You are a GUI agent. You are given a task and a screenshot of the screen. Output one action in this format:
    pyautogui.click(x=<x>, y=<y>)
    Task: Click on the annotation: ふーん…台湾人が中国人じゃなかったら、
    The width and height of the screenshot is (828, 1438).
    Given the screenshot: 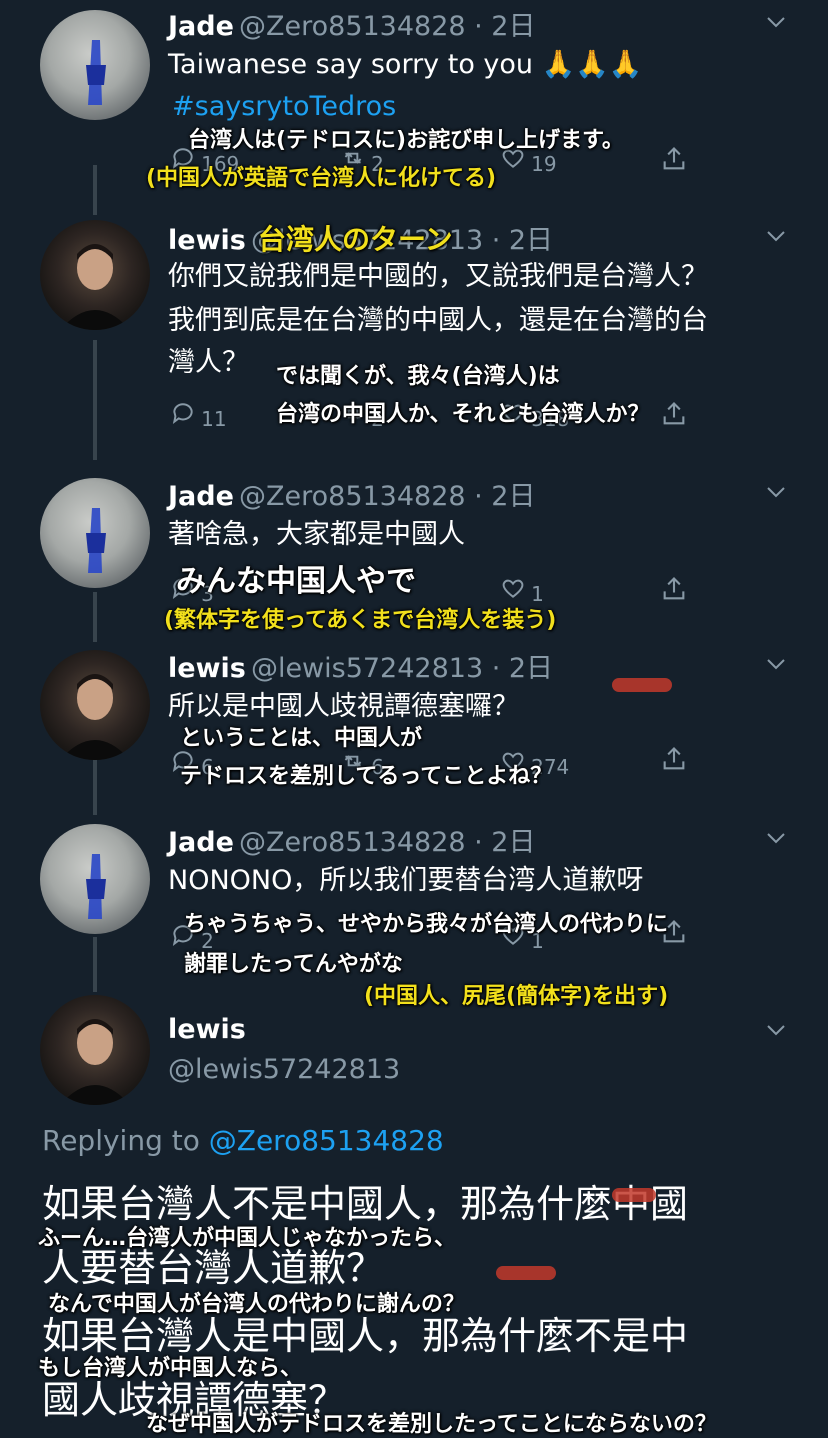 What is the action you would take?
    pyautogui.click(x=247, y=1238)
    